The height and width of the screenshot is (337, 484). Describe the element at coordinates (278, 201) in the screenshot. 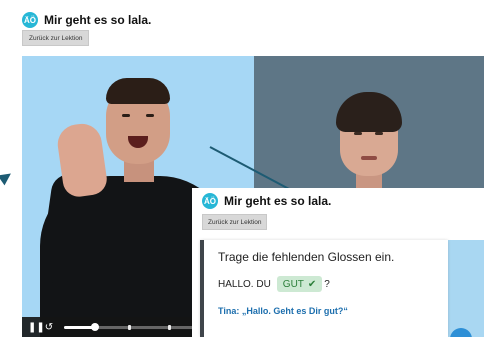

I see `popup-title: Mir geht es so lala.` at that location.